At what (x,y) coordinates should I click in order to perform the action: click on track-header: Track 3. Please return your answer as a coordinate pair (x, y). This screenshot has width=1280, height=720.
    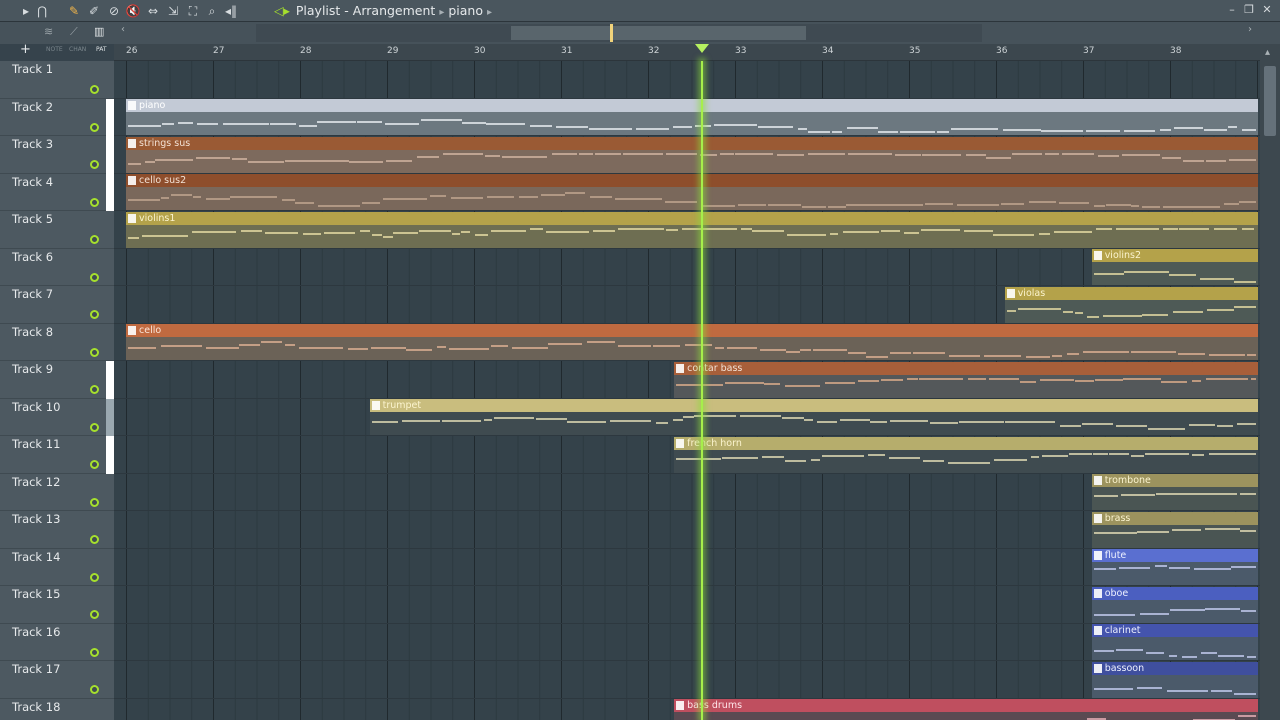
    Looking at the image, I should click on (57, 155).